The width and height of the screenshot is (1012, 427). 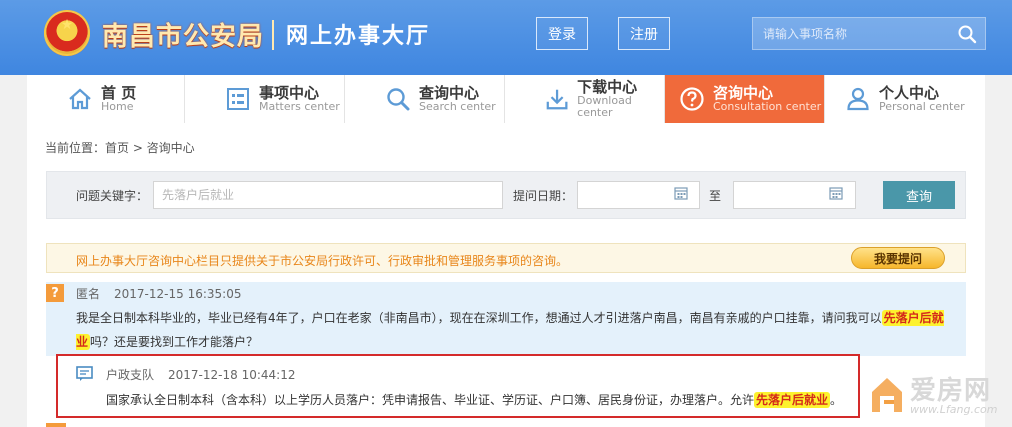 I want to click on nav-label-en: Home, so click(x=117, y=107).